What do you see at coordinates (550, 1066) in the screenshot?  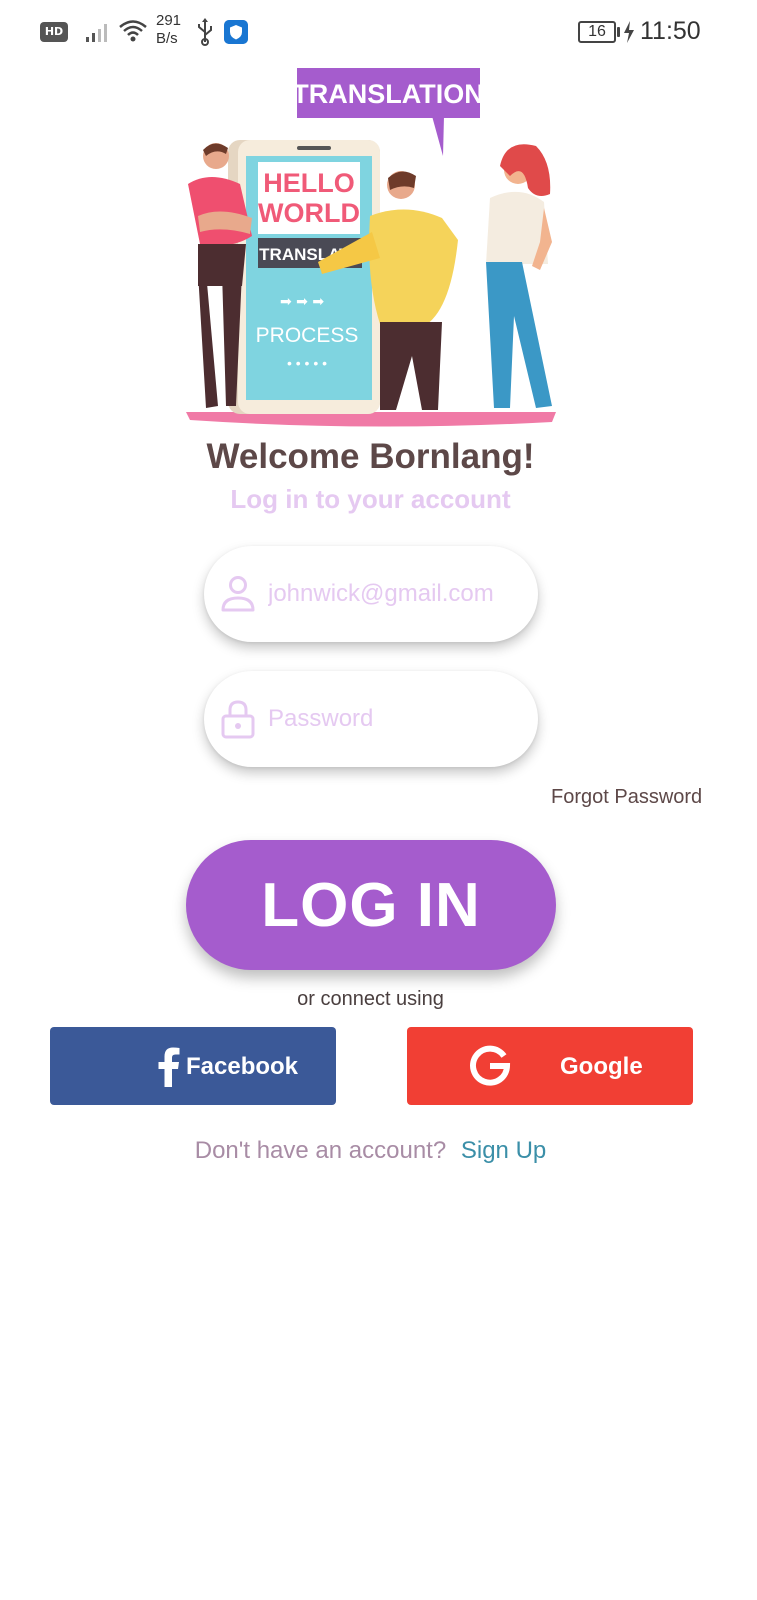 I see `google-button: Google` at bounding box center [550, 1066].